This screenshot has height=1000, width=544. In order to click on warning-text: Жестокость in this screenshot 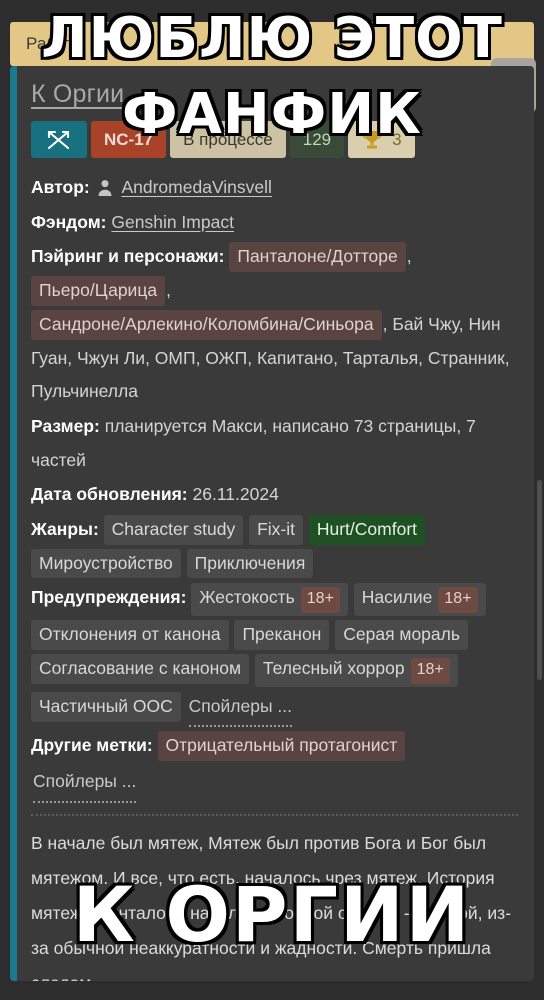, I will do `click(247, 597)`.